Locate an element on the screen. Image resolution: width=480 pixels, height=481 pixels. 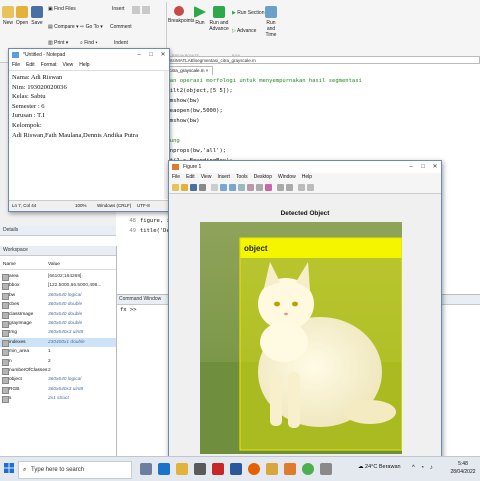
tray-icons: ^ ◔ ♪ is located at coordinates (423, 468).